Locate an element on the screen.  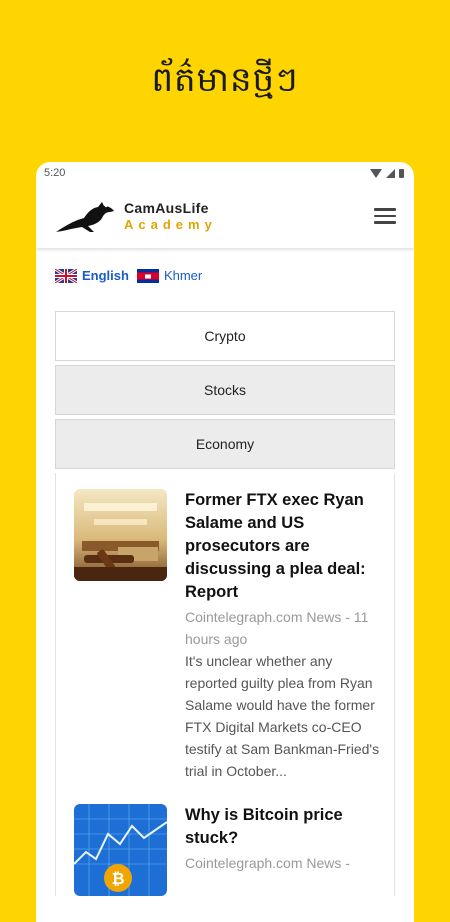
tab-stocks: Stocks is located at coordinates (225, 390).